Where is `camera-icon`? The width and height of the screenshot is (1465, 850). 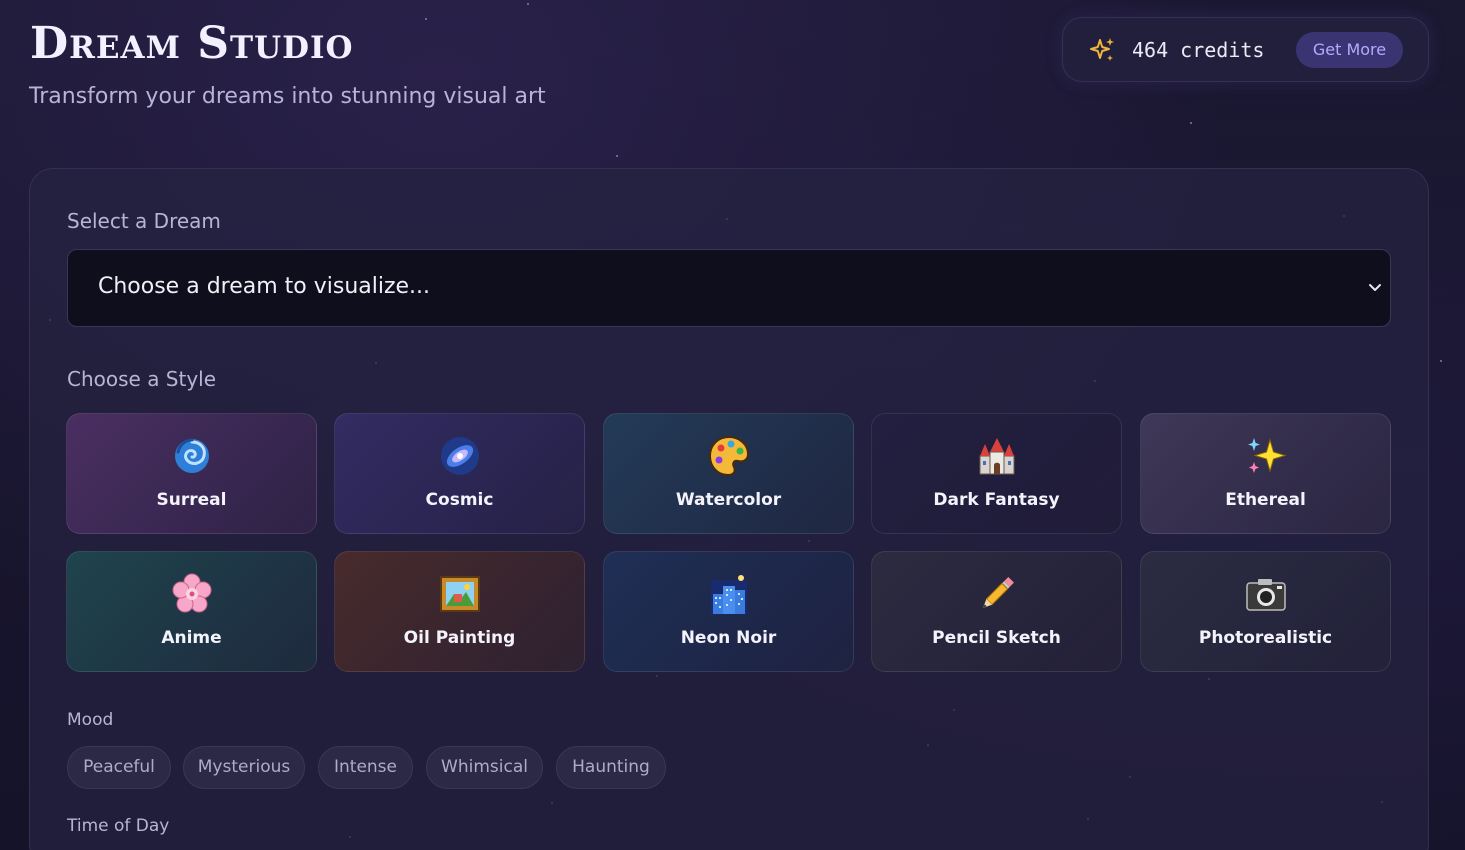 camera-icon is located at coordinates (1265, 595).